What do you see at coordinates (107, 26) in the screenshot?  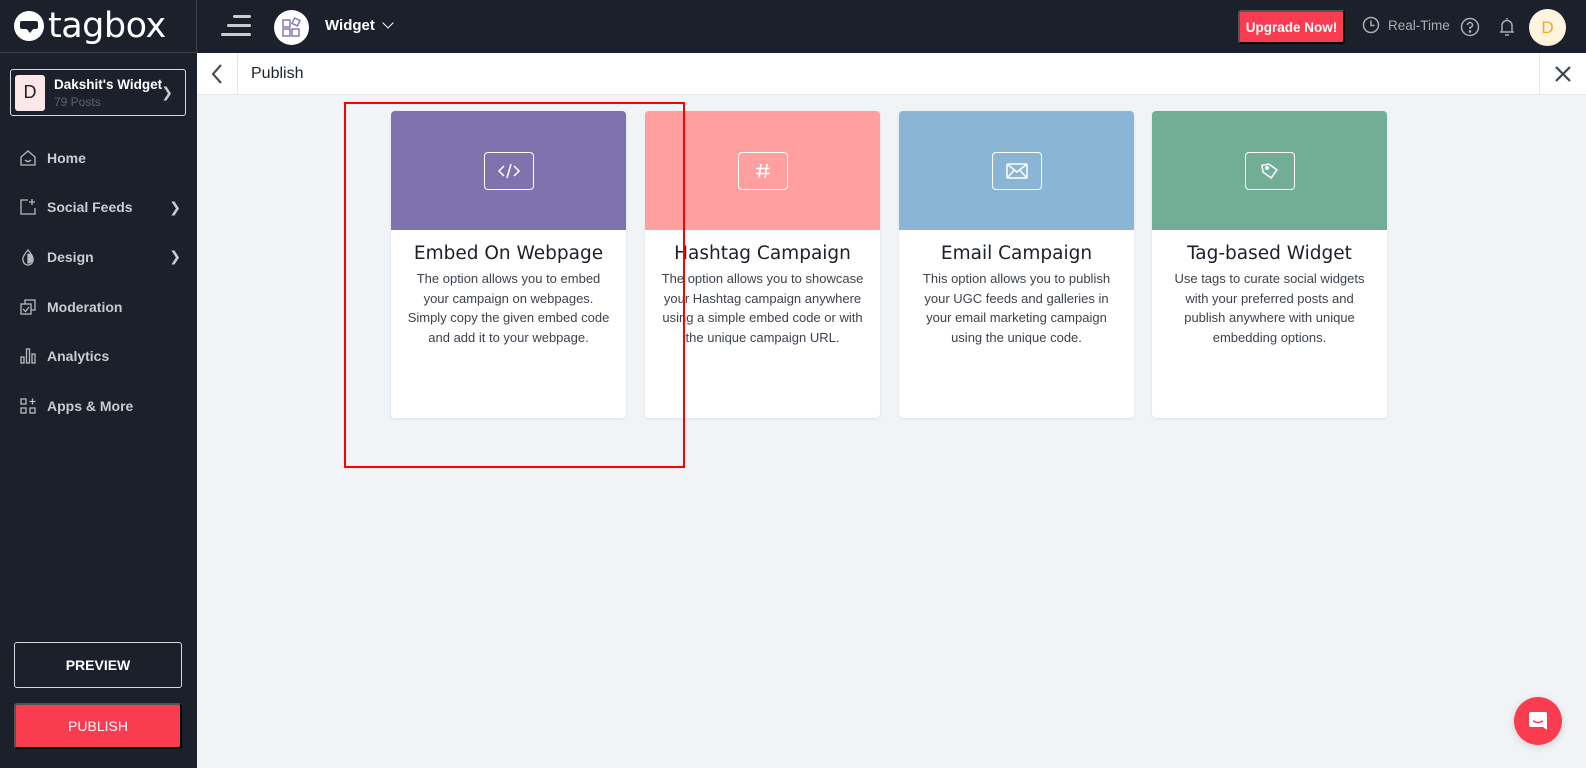 I see `logo-text: tagbox` at bounding box center [107, 26].